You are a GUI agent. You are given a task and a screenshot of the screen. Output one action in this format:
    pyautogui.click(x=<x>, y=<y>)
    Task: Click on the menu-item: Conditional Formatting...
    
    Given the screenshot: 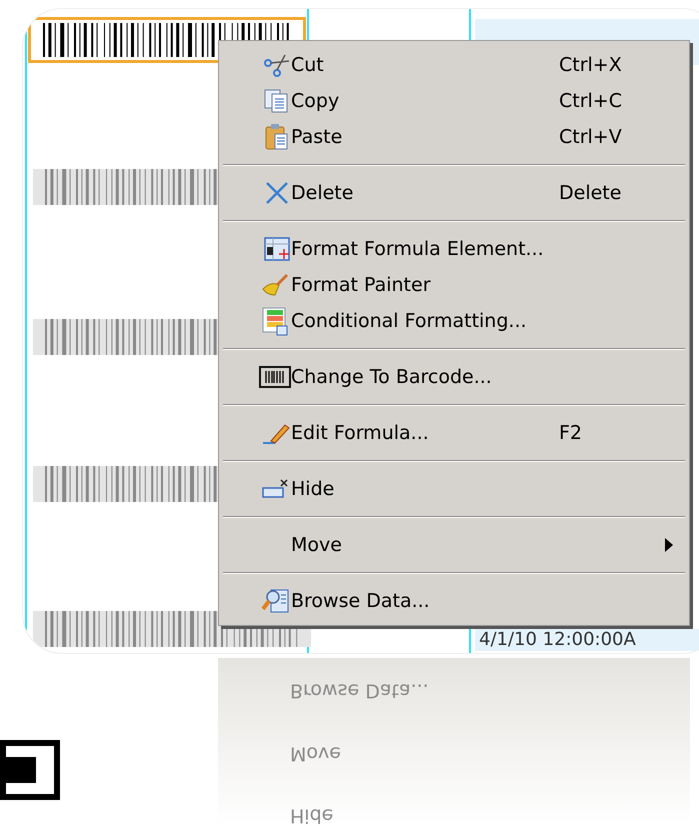 What is the action you would take?
    pyautogui.click(x=454, y=321)
    